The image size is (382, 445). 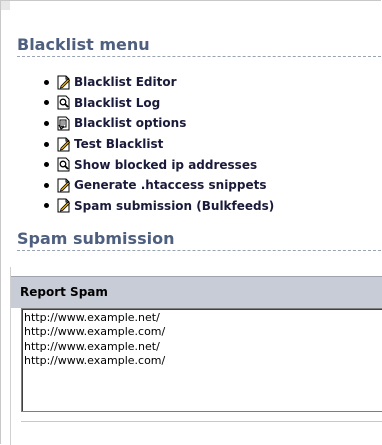 I want to click on menu-item-test-blacklist: Test Blacklist, so click(x=159, y=144).